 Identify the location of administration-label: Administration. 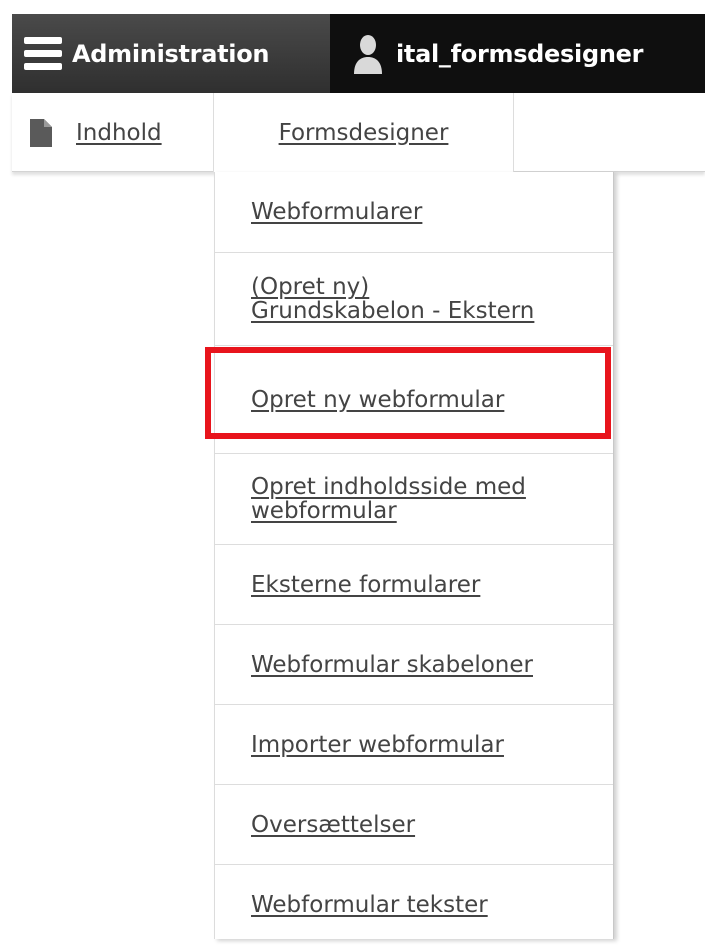
(171, 53).